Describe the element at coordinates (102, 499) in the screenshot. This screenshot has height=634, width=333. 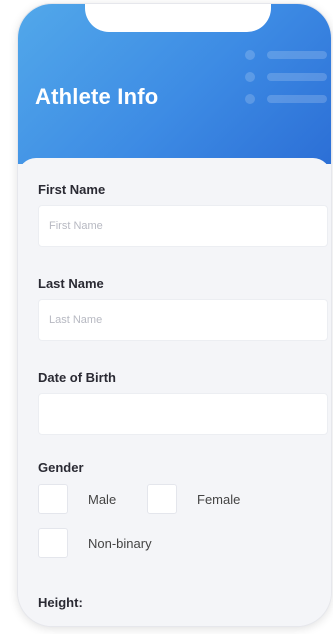
I see `gender-male-label: Male` at that location.